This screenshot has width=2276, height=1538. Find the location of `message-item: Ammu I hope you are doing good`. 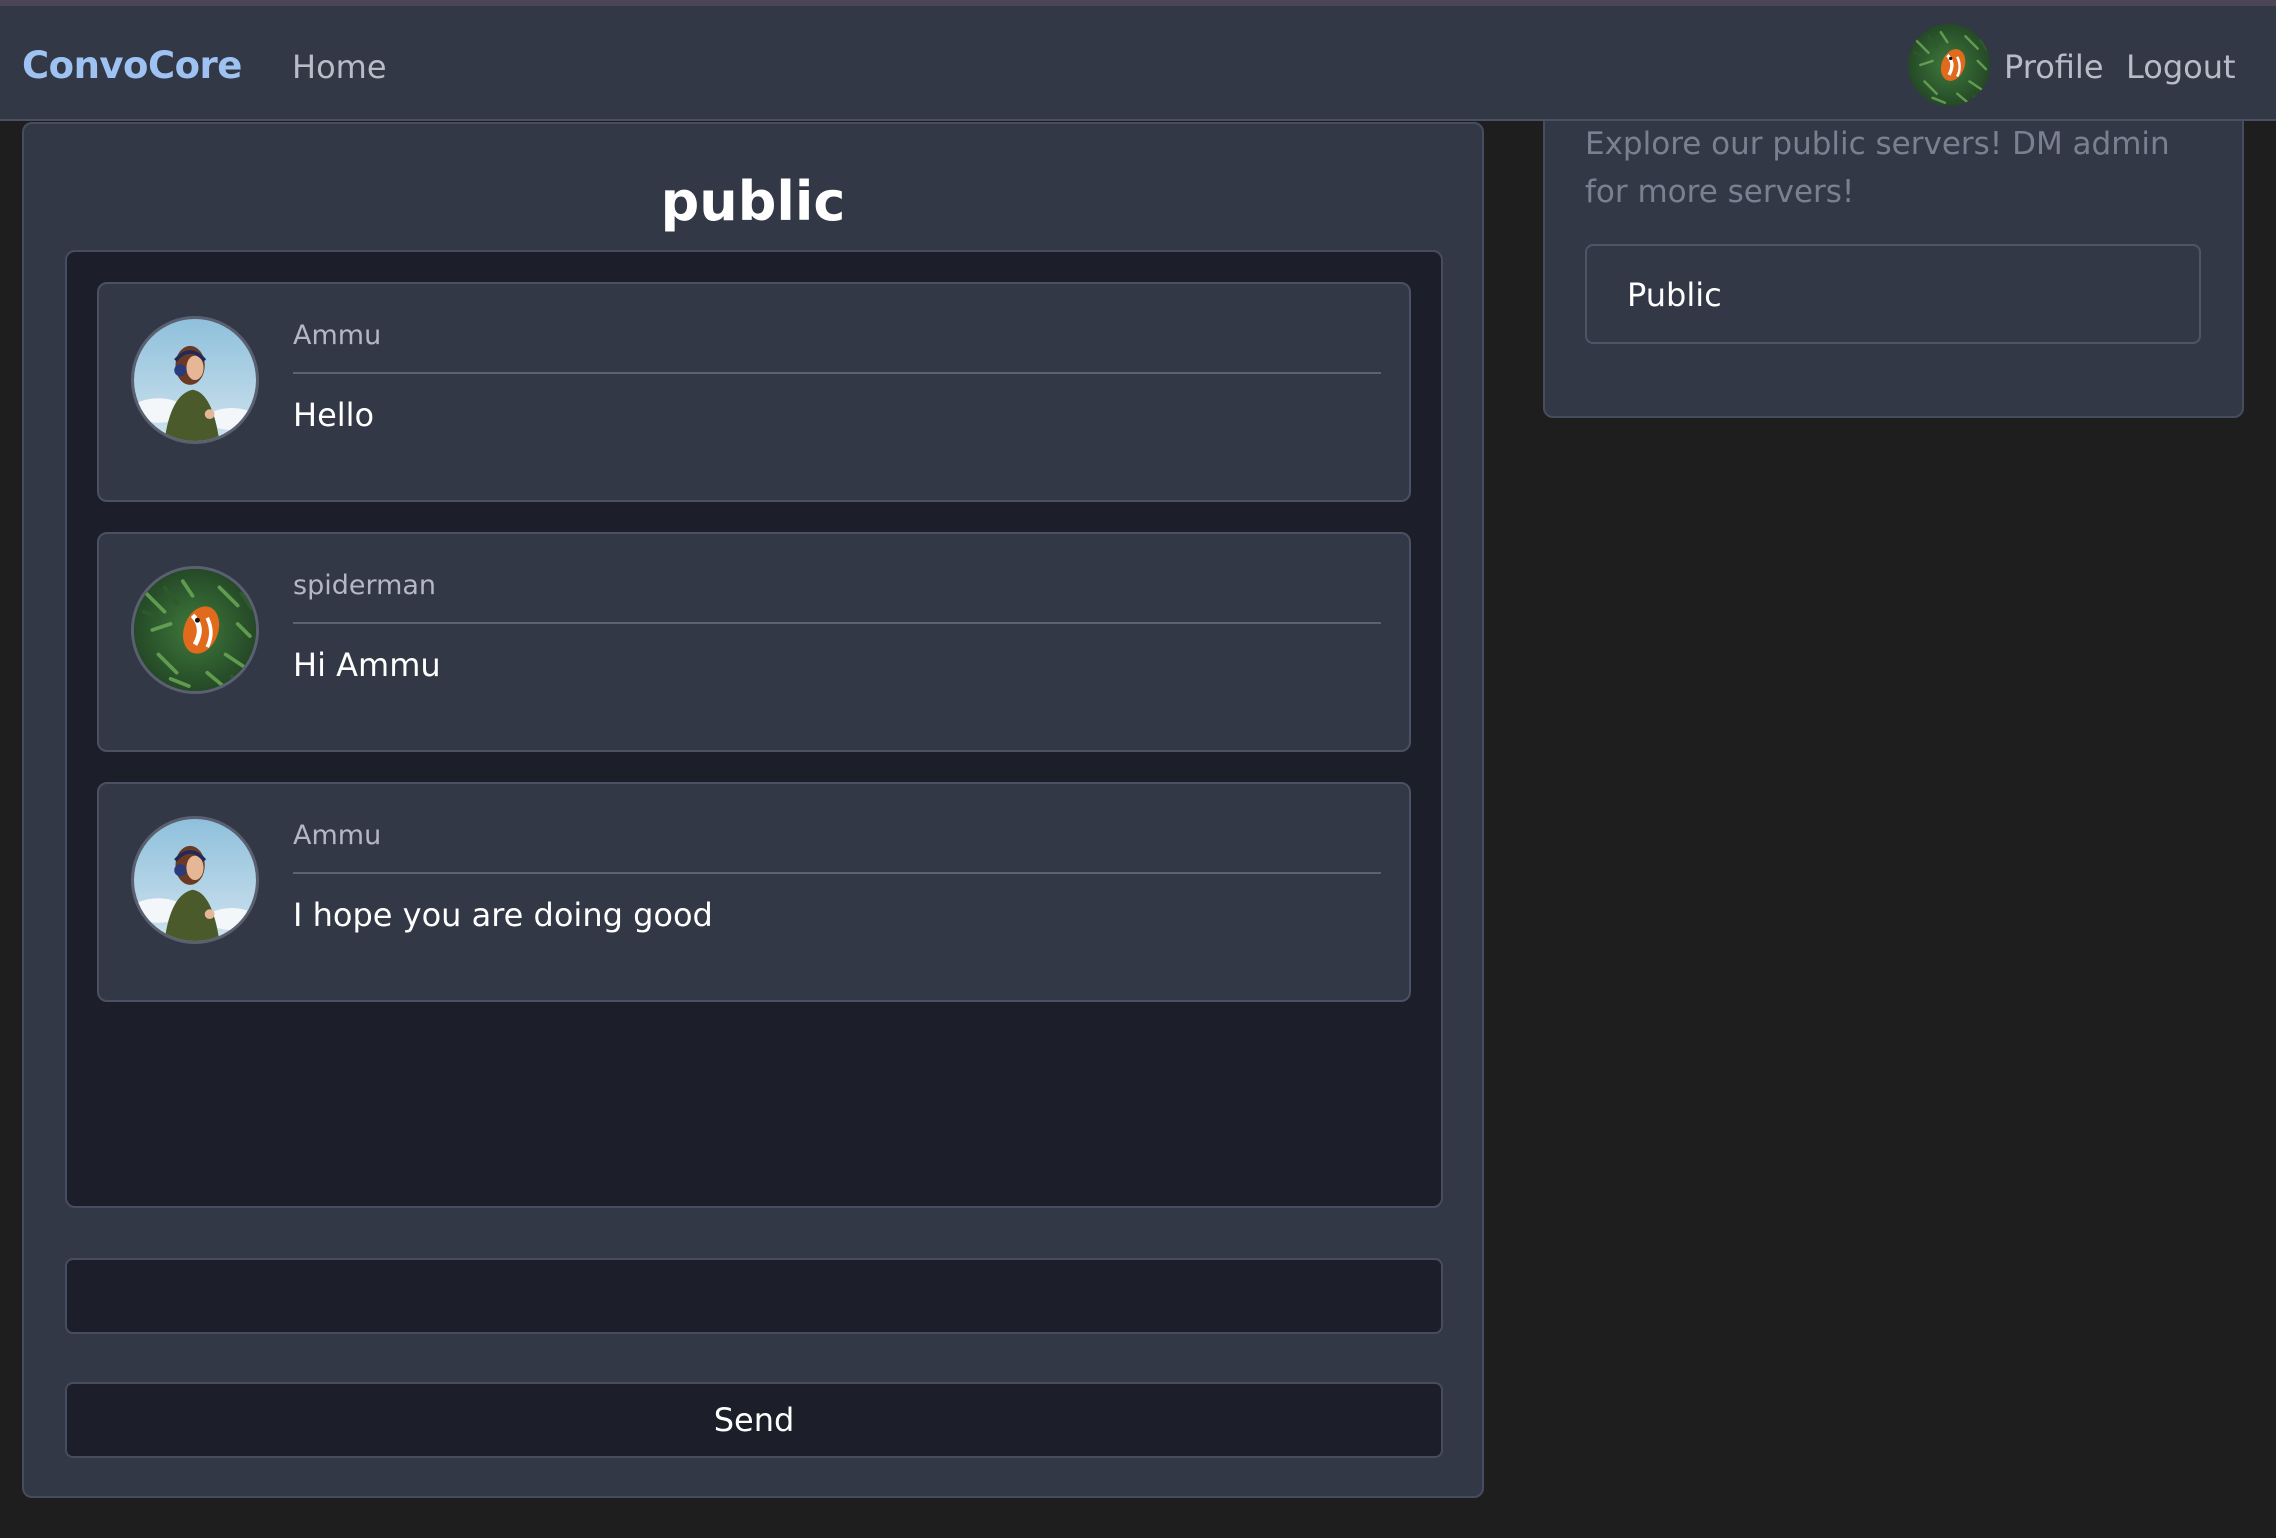

message-item: Ammu I hope you are doing good is located at coordinates (754, 892).